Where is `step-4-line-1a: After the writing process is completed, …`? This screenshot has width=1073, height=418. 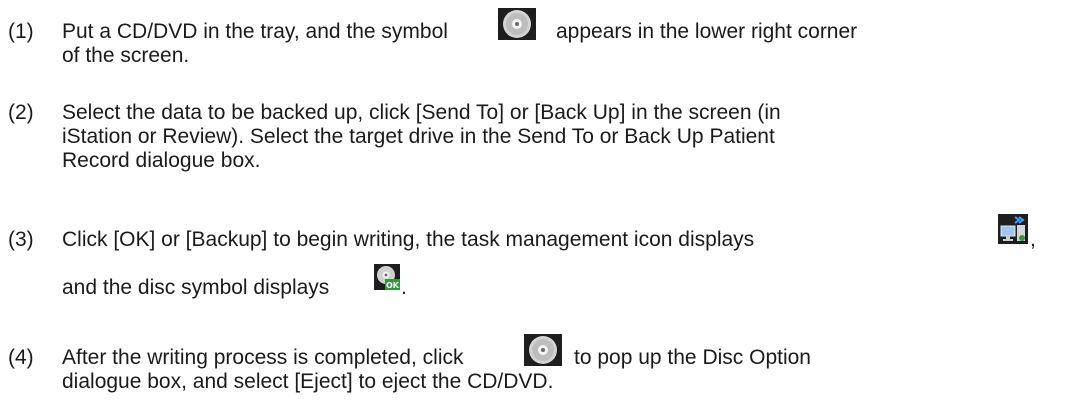
step-4-line-1a: After the writing process is completed, … is located at coordinates (263, 357).